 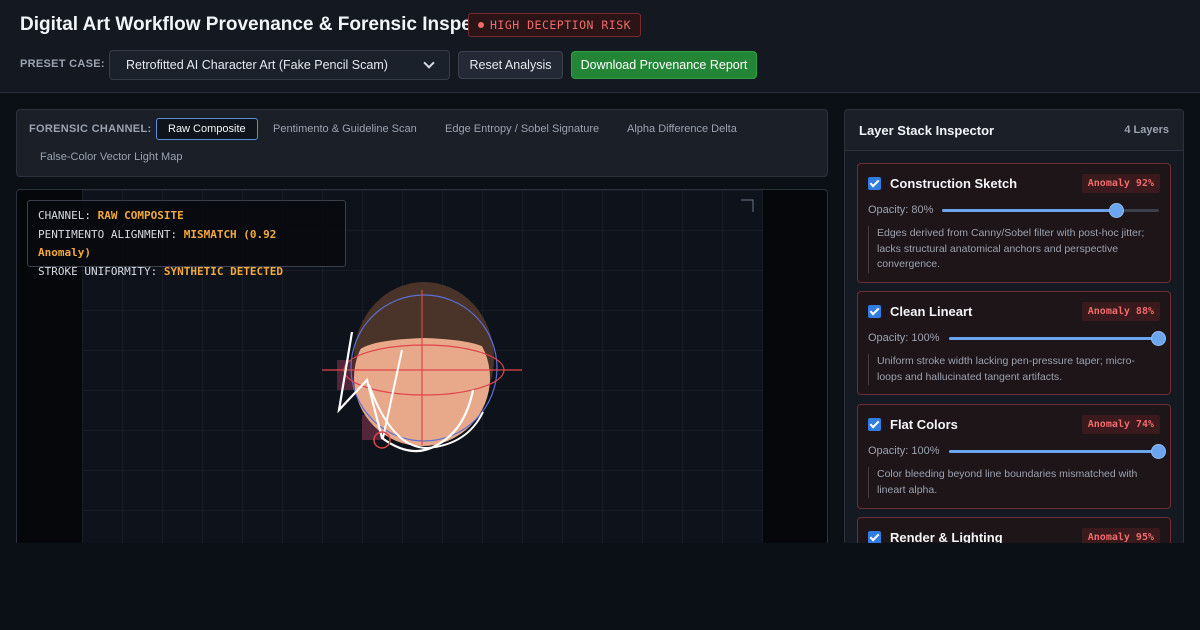 I want to click on channel-label: FORENSIC CHANNEL:, so click(x=90, y=129).